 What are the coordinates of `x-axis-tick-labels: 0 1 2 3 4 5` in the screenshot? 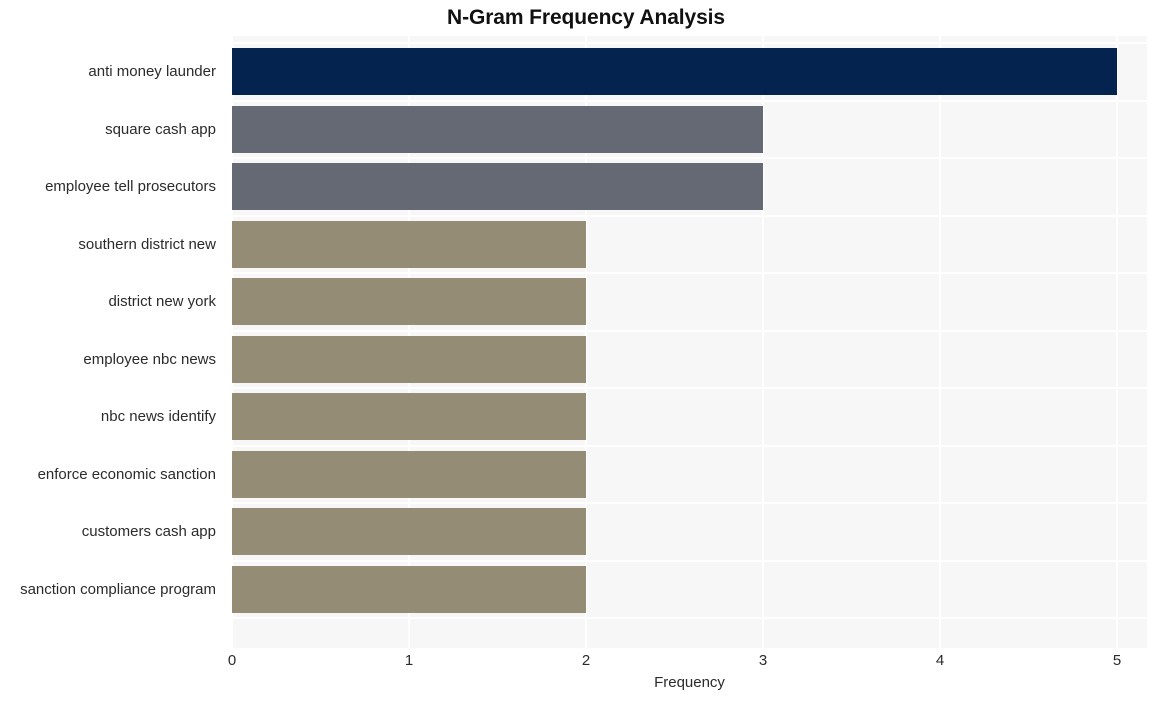 It's located at (586, 664).